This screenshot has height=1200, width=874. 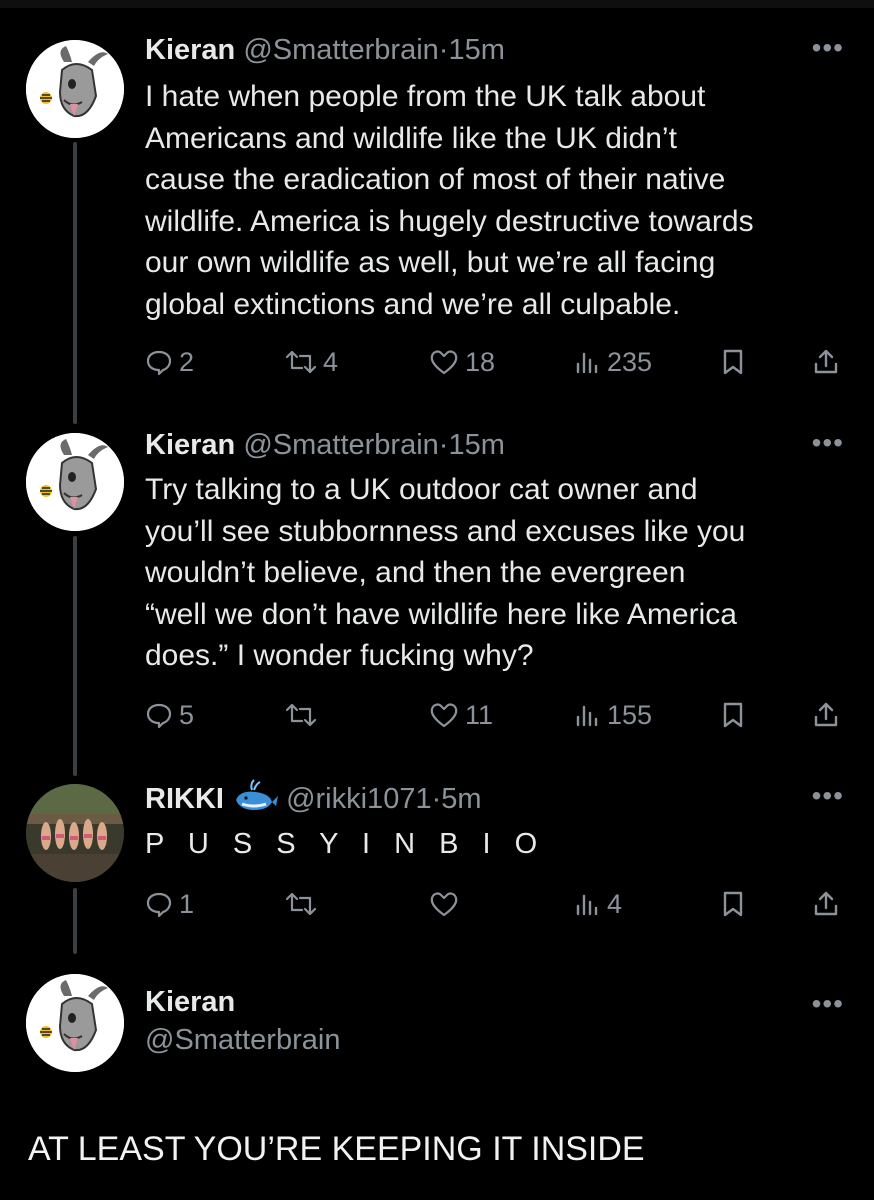 I want to click on views-button: 4, so click(x=598, y=904).